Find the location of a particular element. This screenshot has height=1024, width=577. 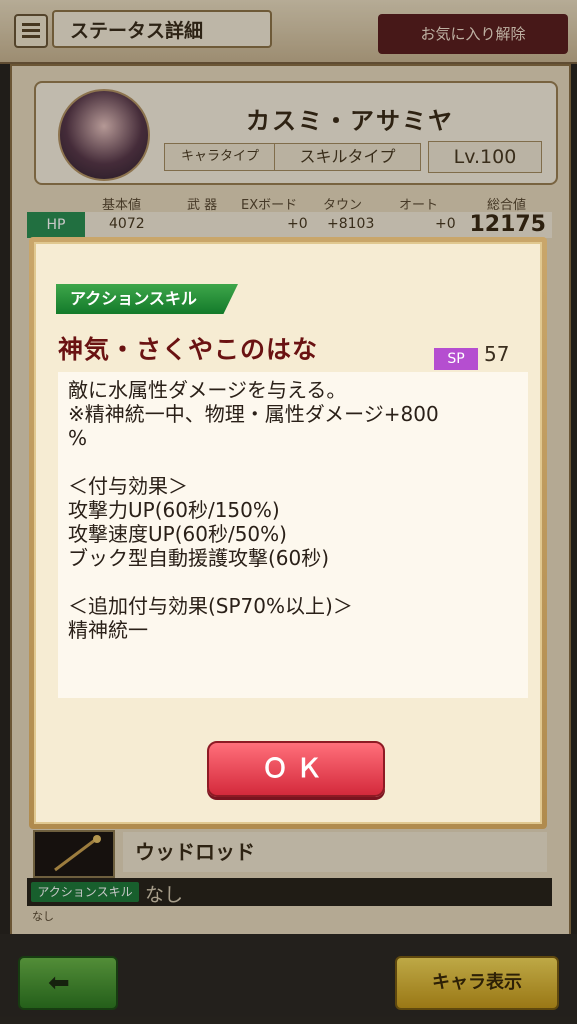

skill-name: 神気・さくやこのはな is located at coordinates (188, 349).